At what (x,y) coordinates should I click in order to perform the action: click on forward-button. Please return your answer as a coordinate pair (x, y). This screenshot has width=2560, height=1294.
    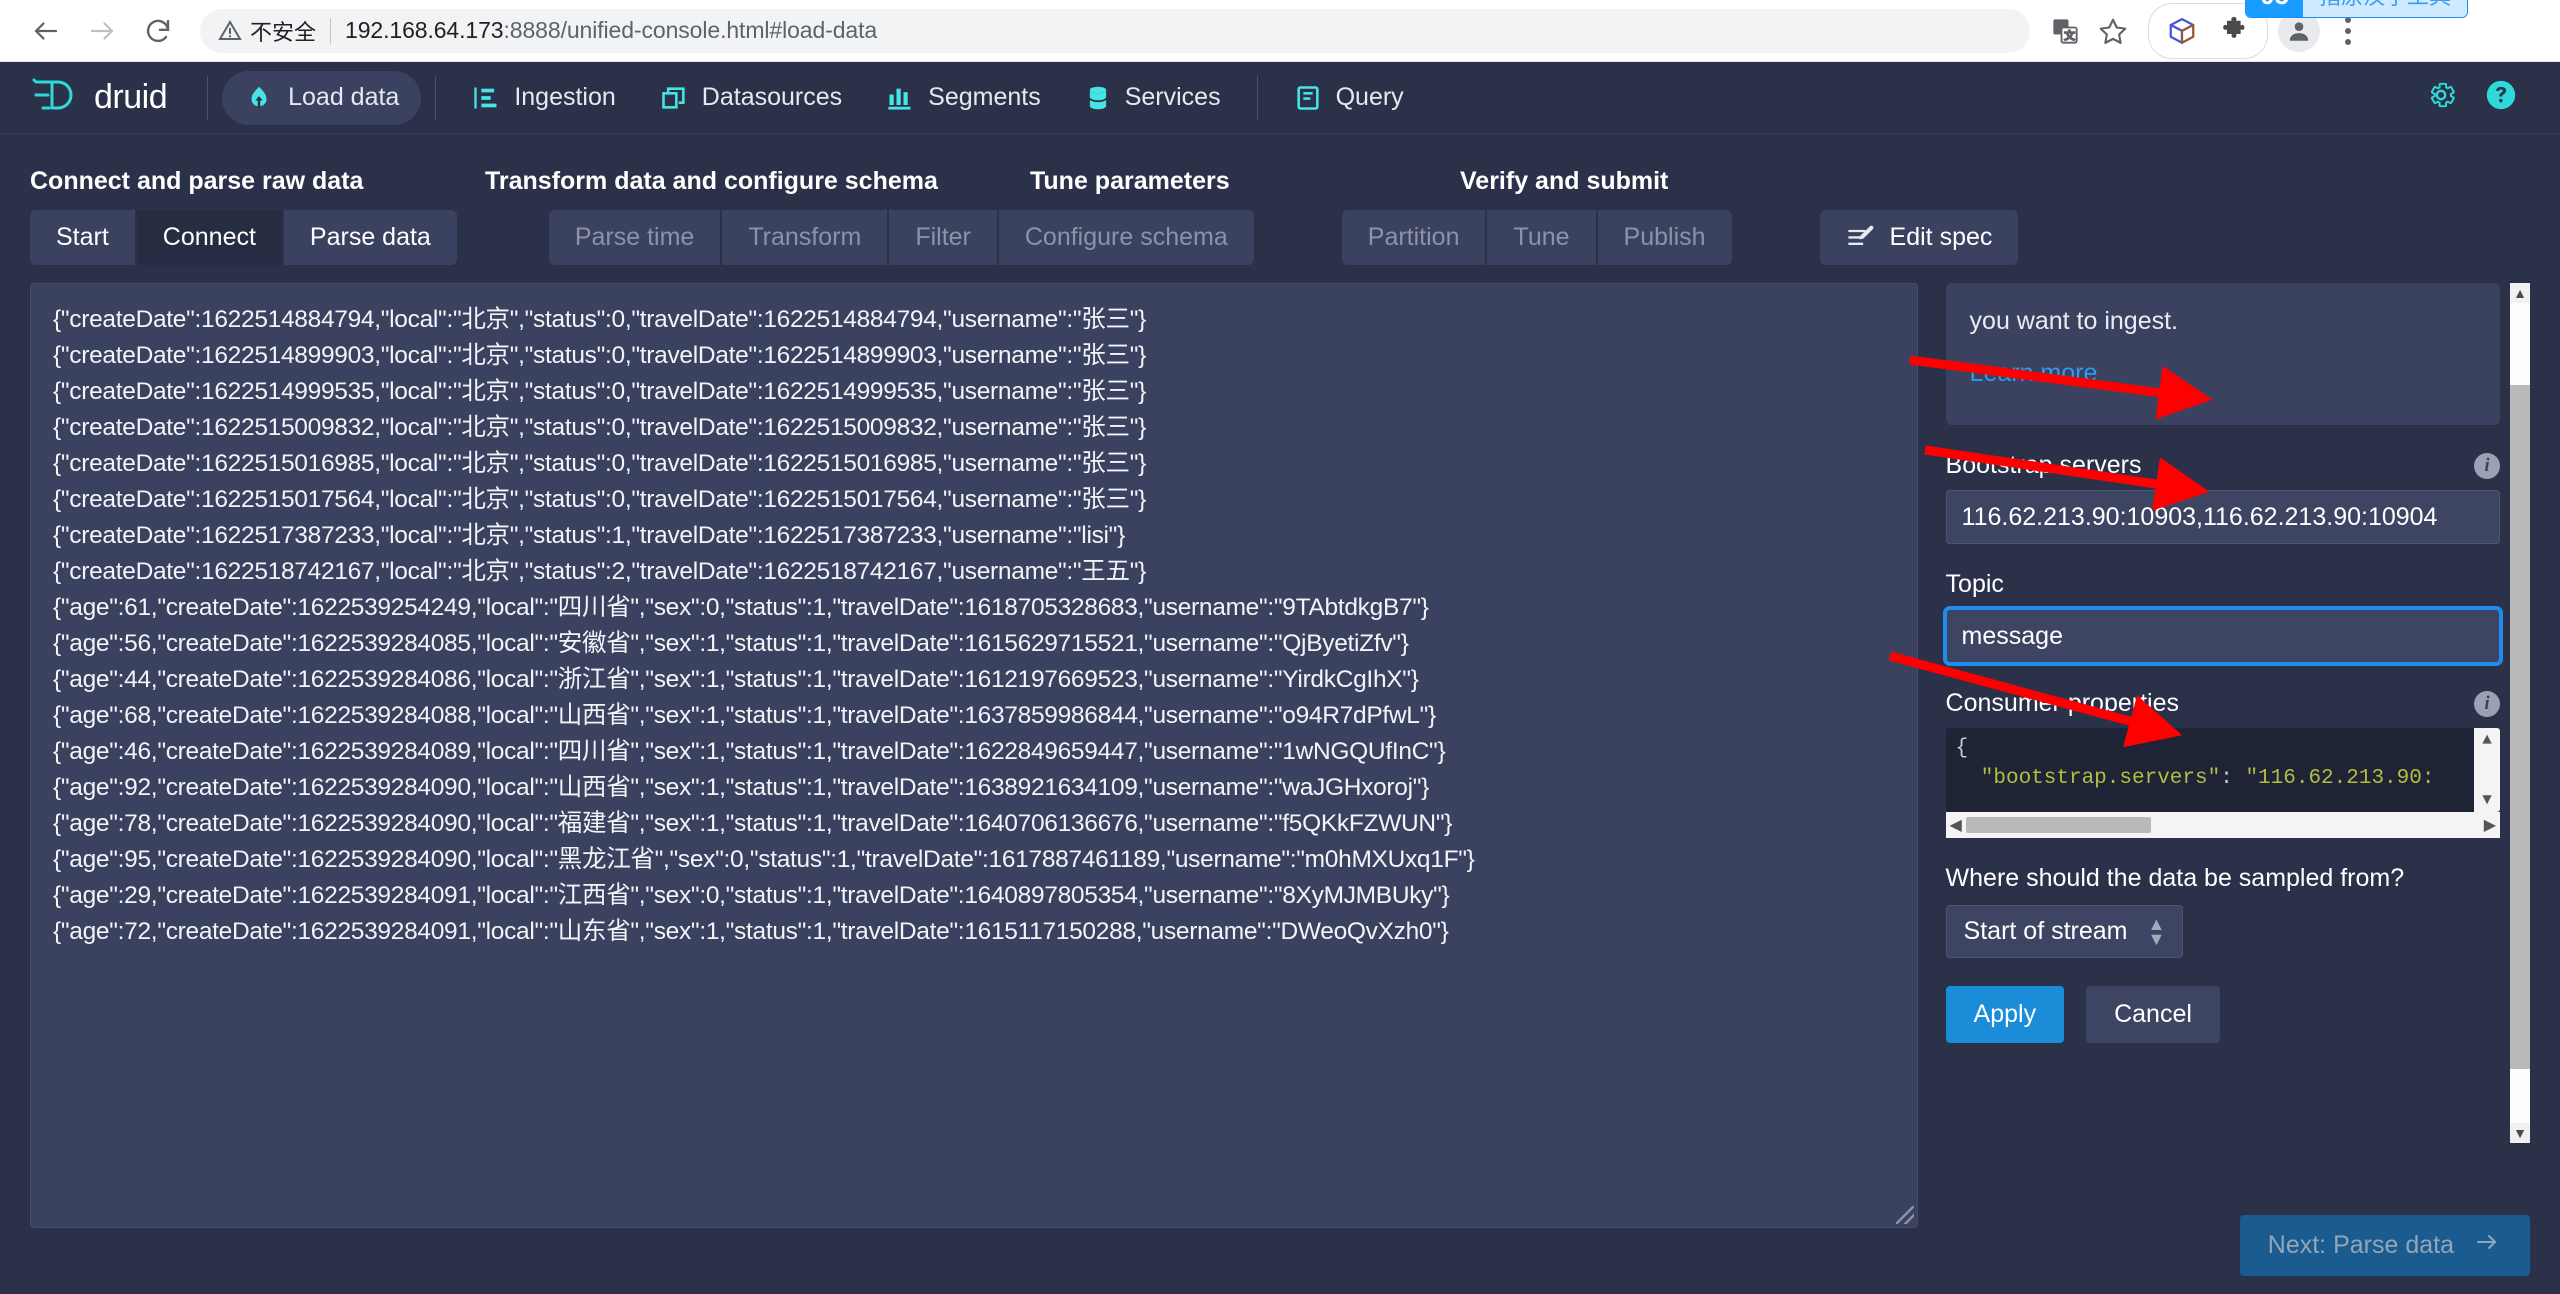
    Looking at the image, I should click on (102, 31).